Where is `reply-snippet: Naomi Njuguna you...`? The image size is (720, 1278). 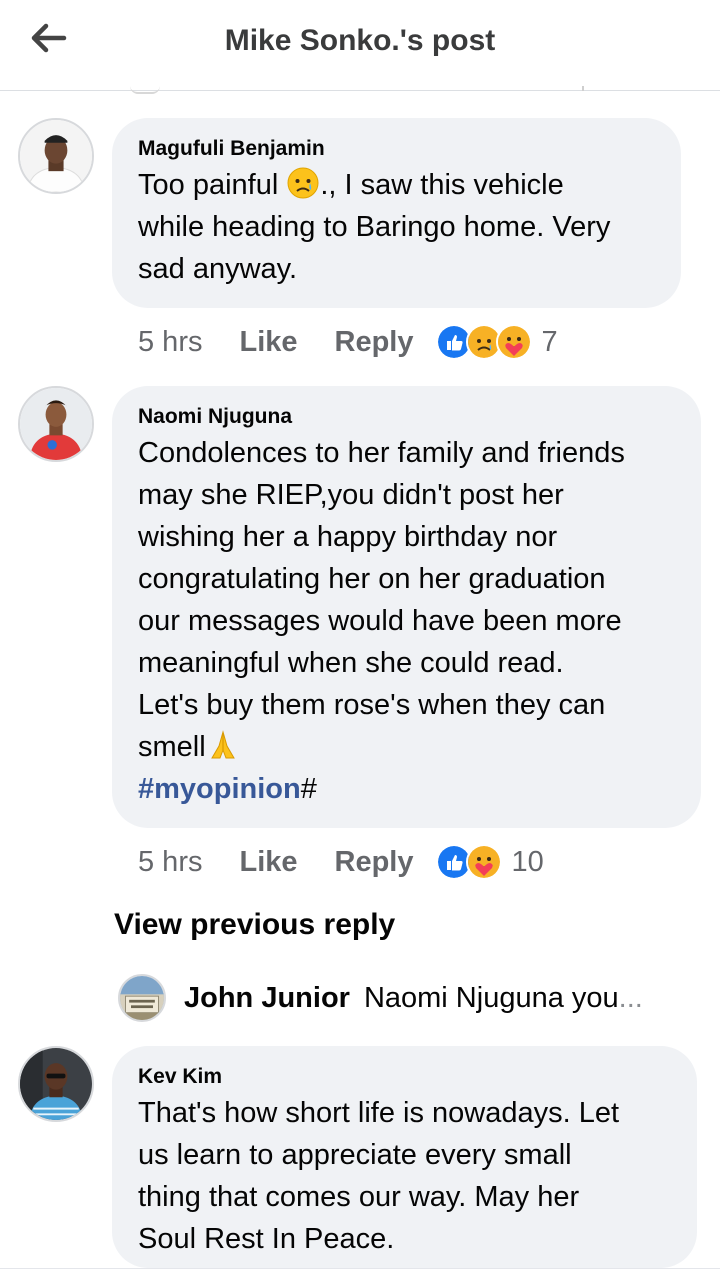 reply-snippet: Naomi Njuguna you... is located at coordinates (503, 997).